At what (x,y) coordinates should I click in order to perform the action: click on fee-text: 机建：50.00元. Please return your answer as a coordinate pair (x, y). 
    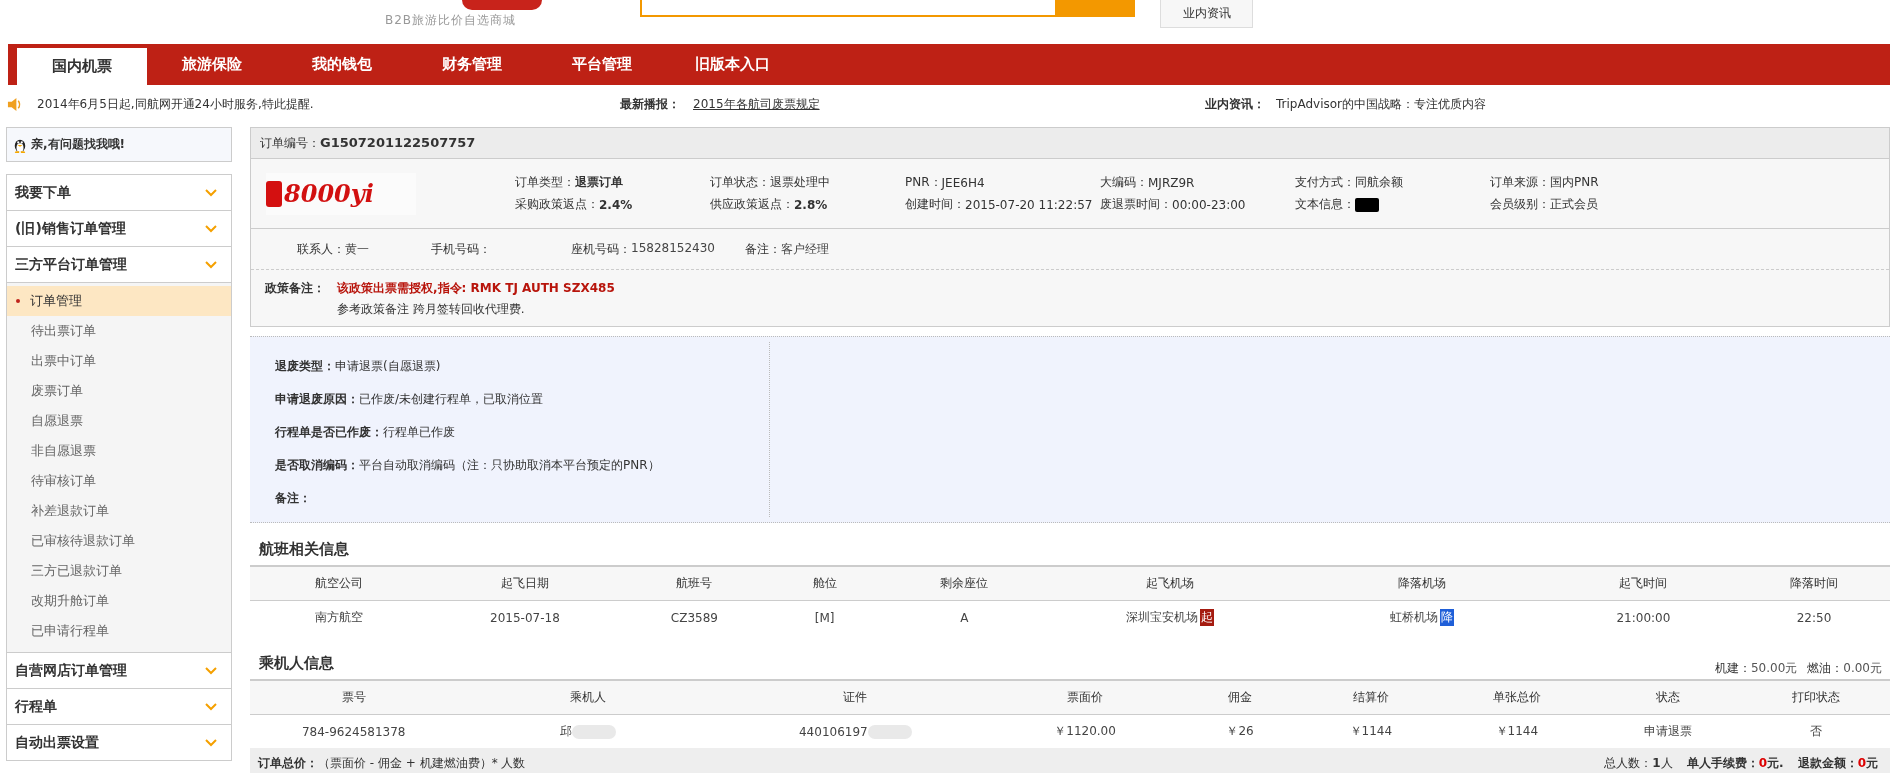
    Looking at the image, I should click on (1756, 668).